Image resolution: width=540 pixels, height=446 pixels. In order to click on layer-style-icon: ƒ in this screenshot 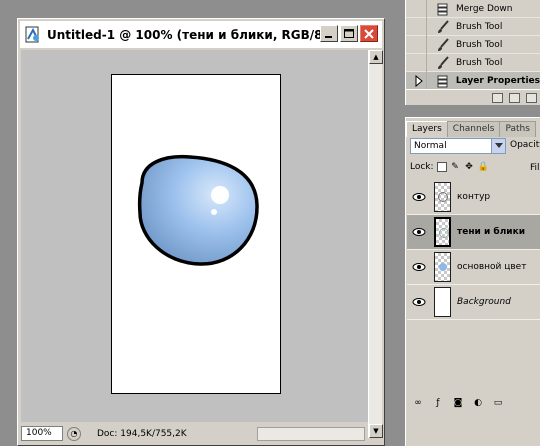, I will do `click(438, 403)`.